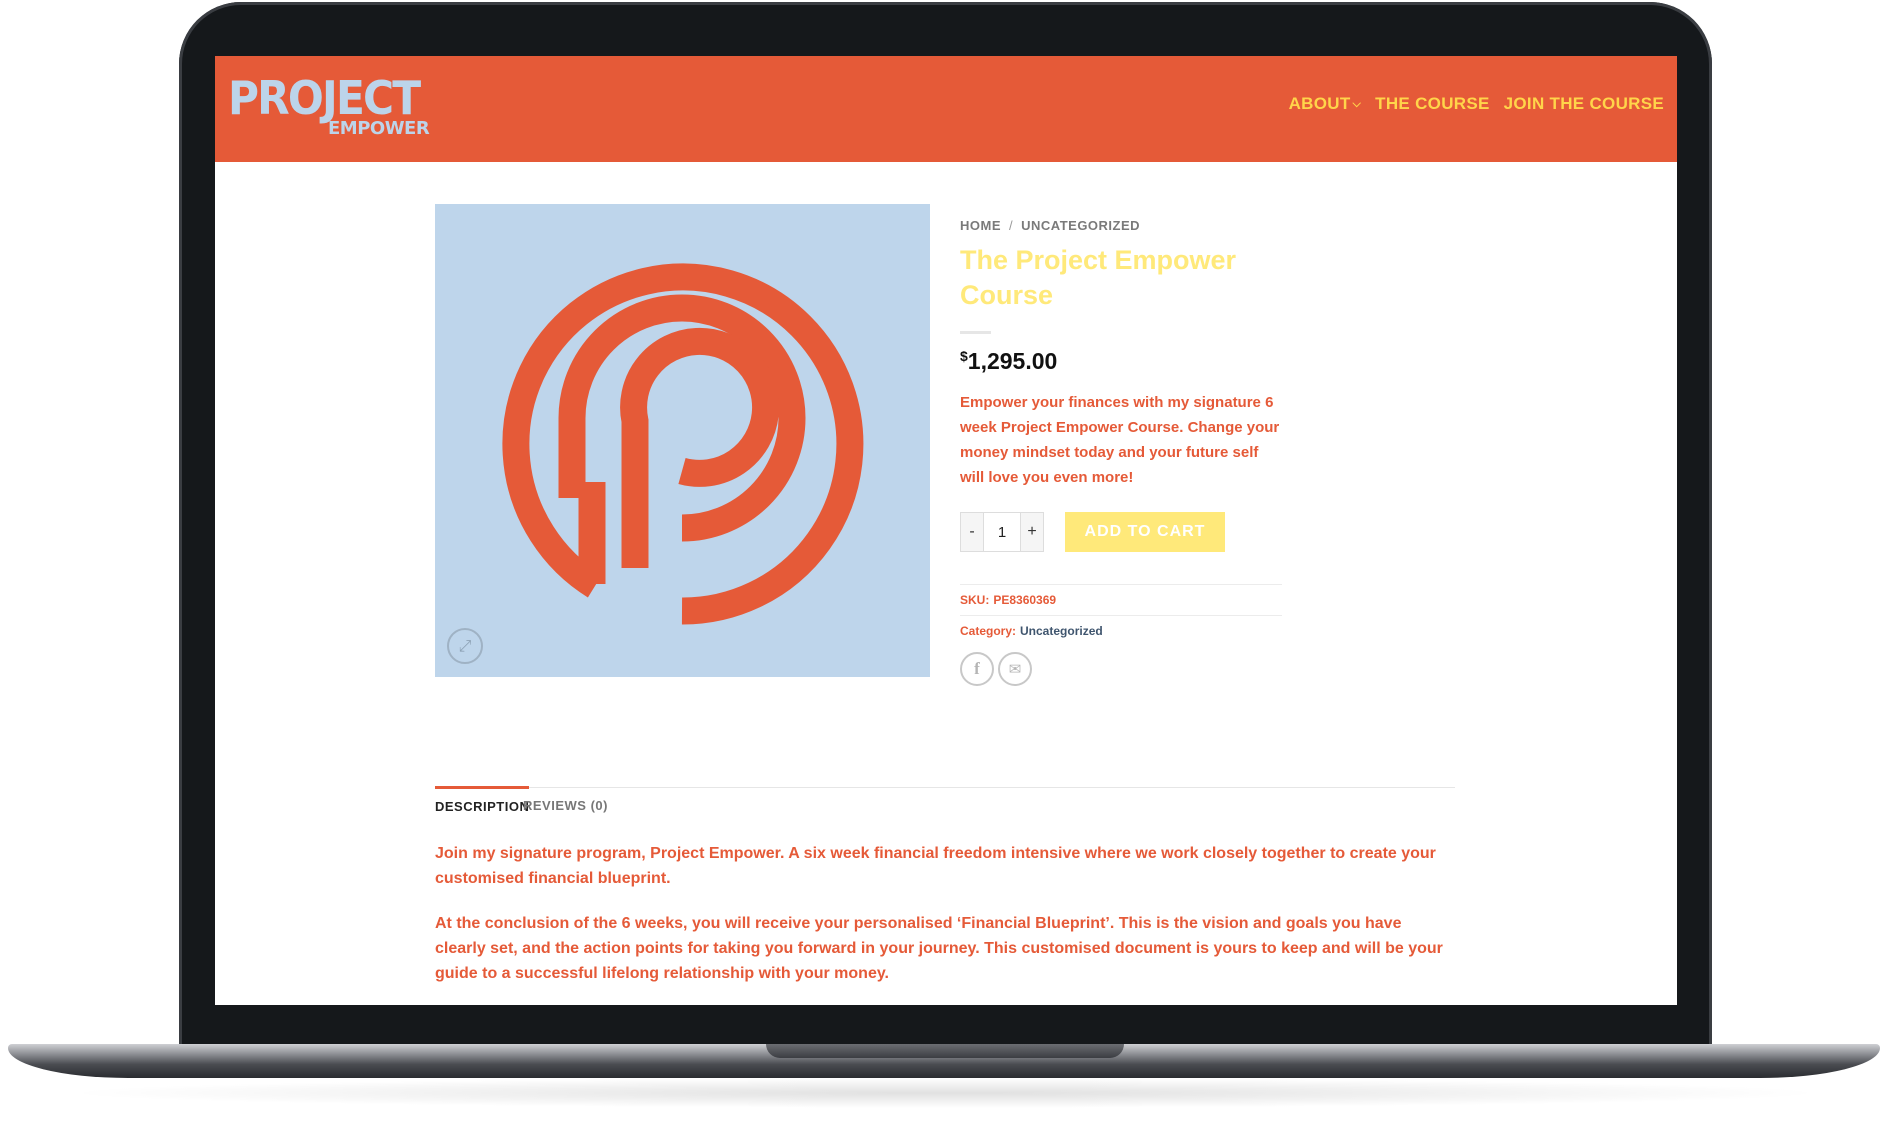  What do you see at coordinates (324, 98) in the screenshot?
I see `logo-main-text: PROJECT` at bounding box center [324, 98].